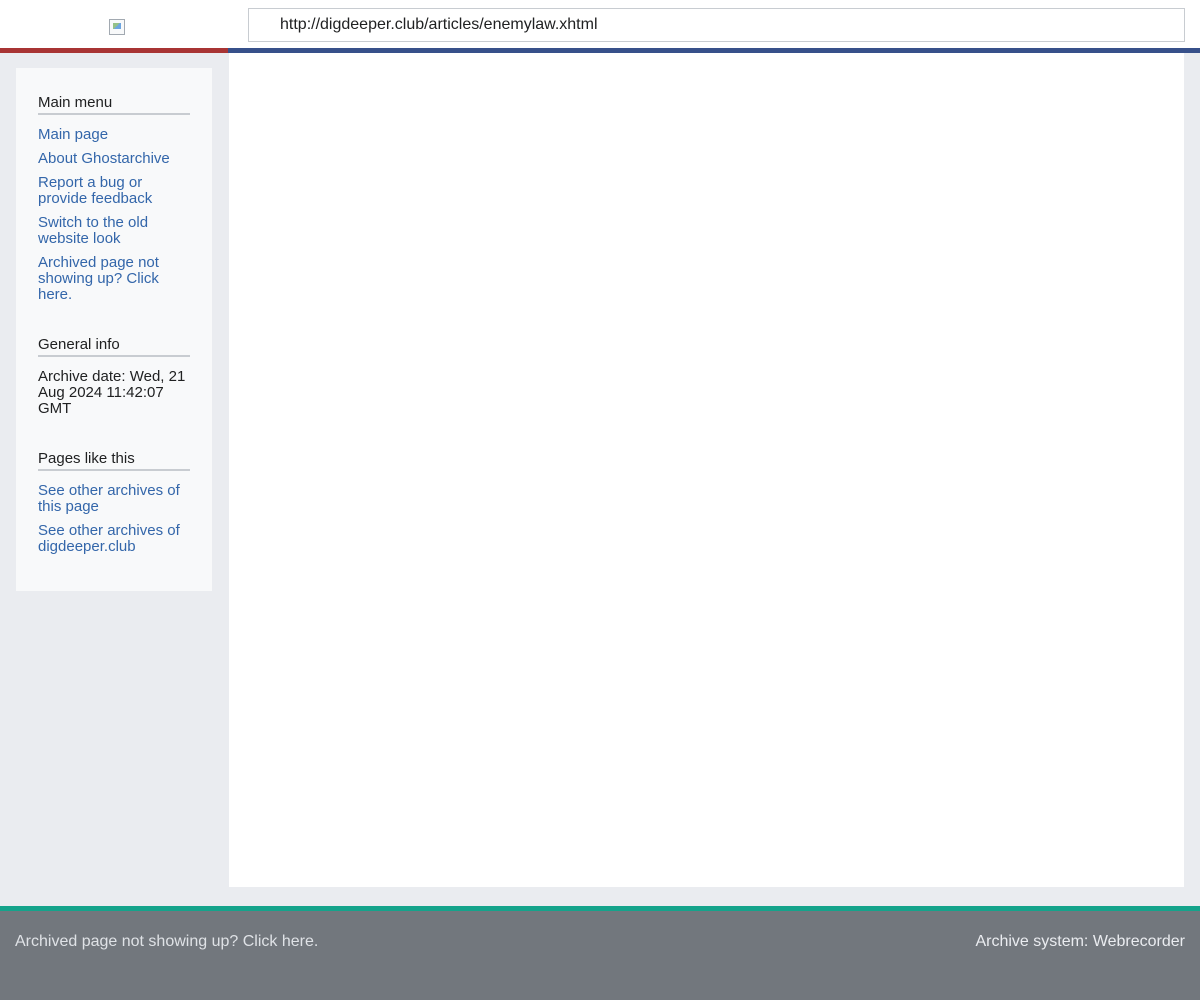  What do you see at coordinates (114, 539) in the screenshot?
I see `other-archives-domain-link: See other archives of digdeeper.club` at bounding box center [114, 539].